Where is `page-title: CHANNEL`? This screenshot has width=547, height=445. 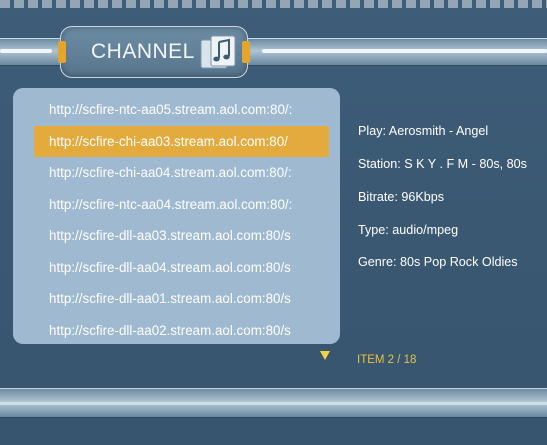 page-title: CHANNEL is located at coordinates (143, 51).